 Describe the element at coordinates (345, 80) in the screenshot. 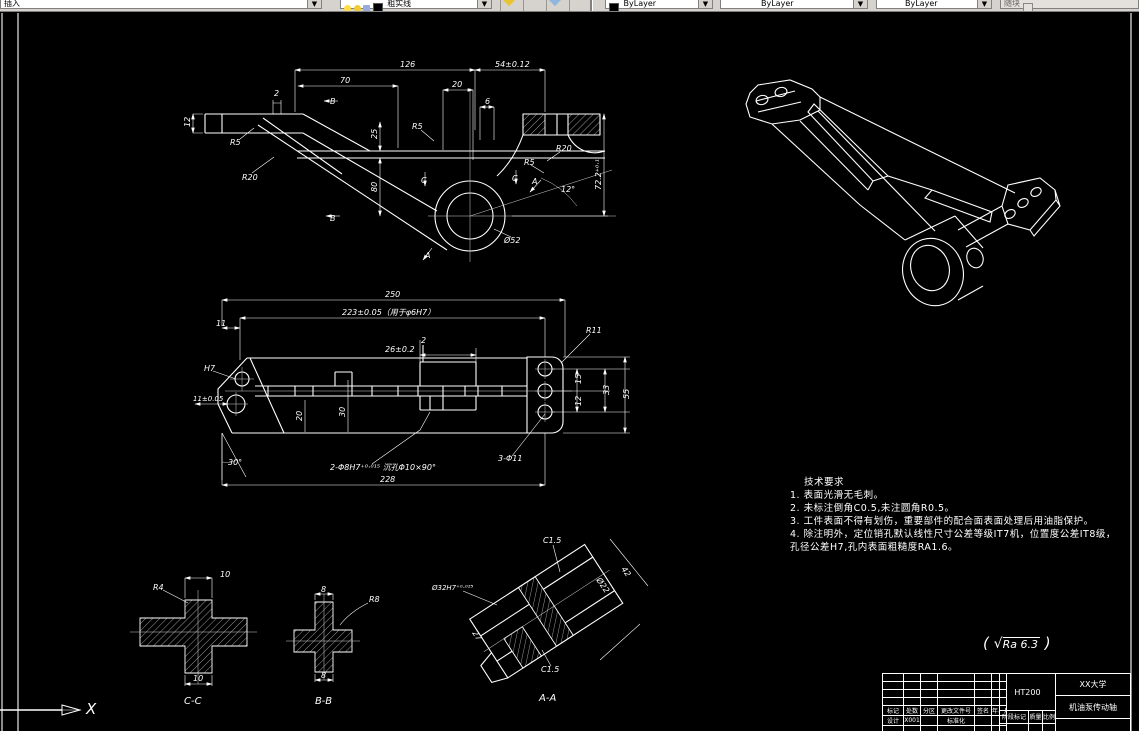

I see `dim-text: 70` at that location.